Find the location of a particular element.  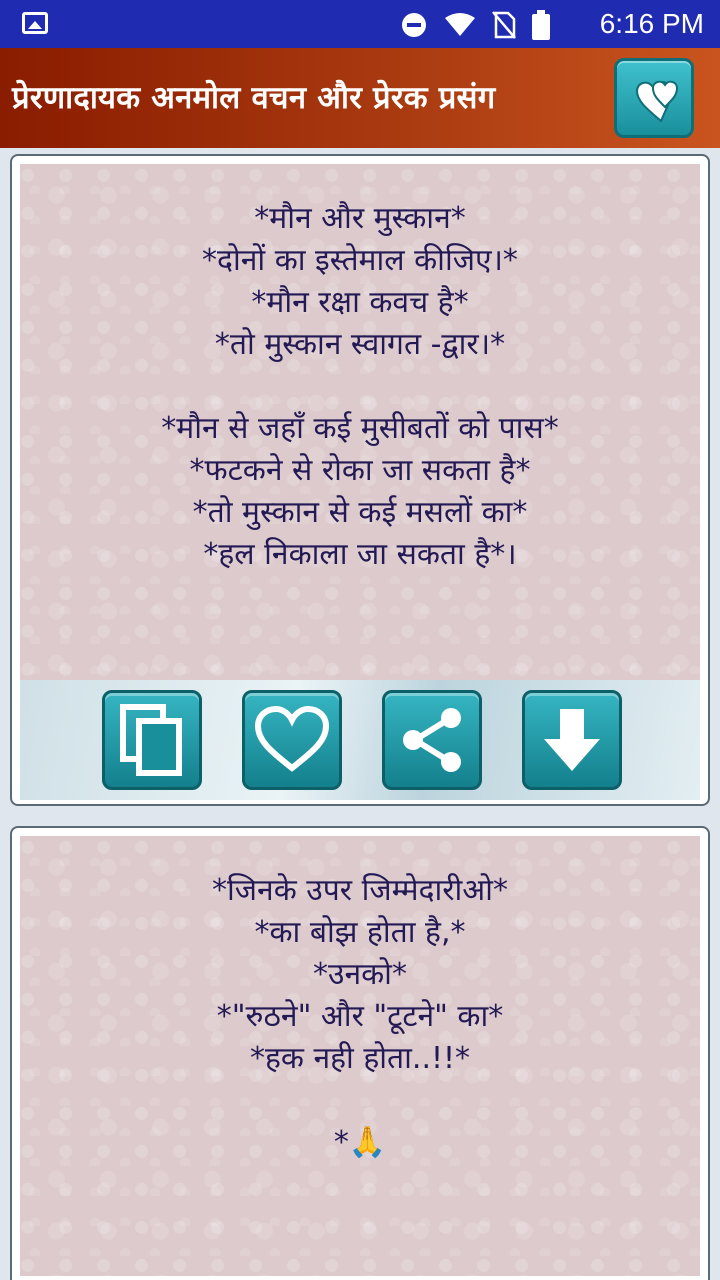

download-icon is located at coordinates (572, 740).